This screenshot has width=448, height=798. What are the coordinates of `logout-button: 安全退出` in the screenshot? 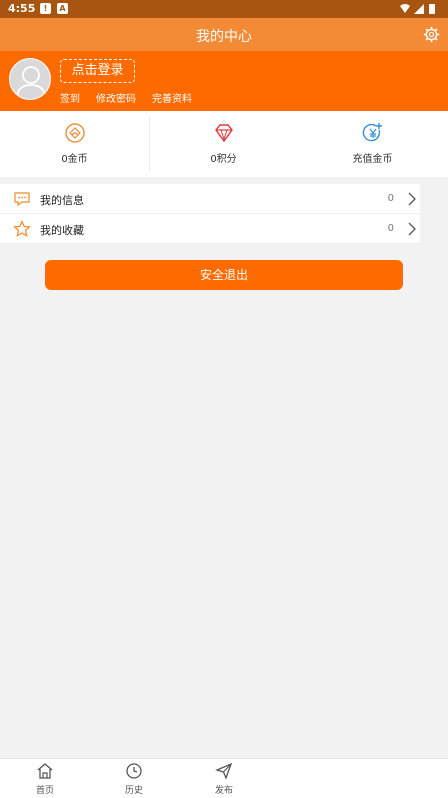 It's located at (224, 275).